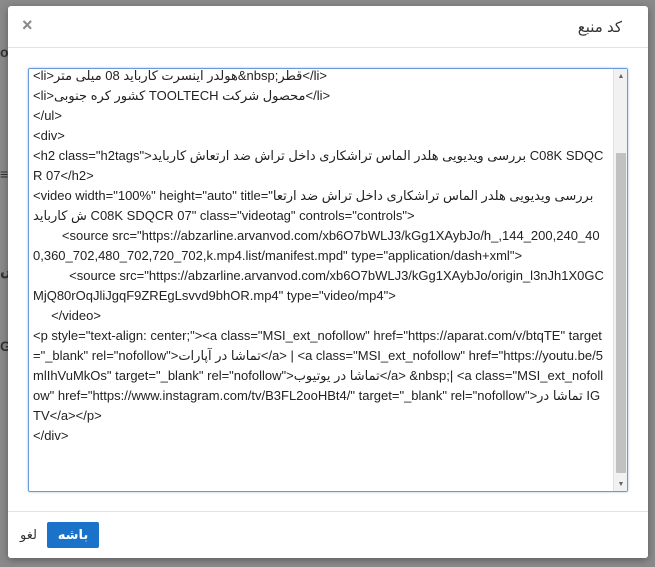  I want to click on ok-button: باشه, so click(73, 535).